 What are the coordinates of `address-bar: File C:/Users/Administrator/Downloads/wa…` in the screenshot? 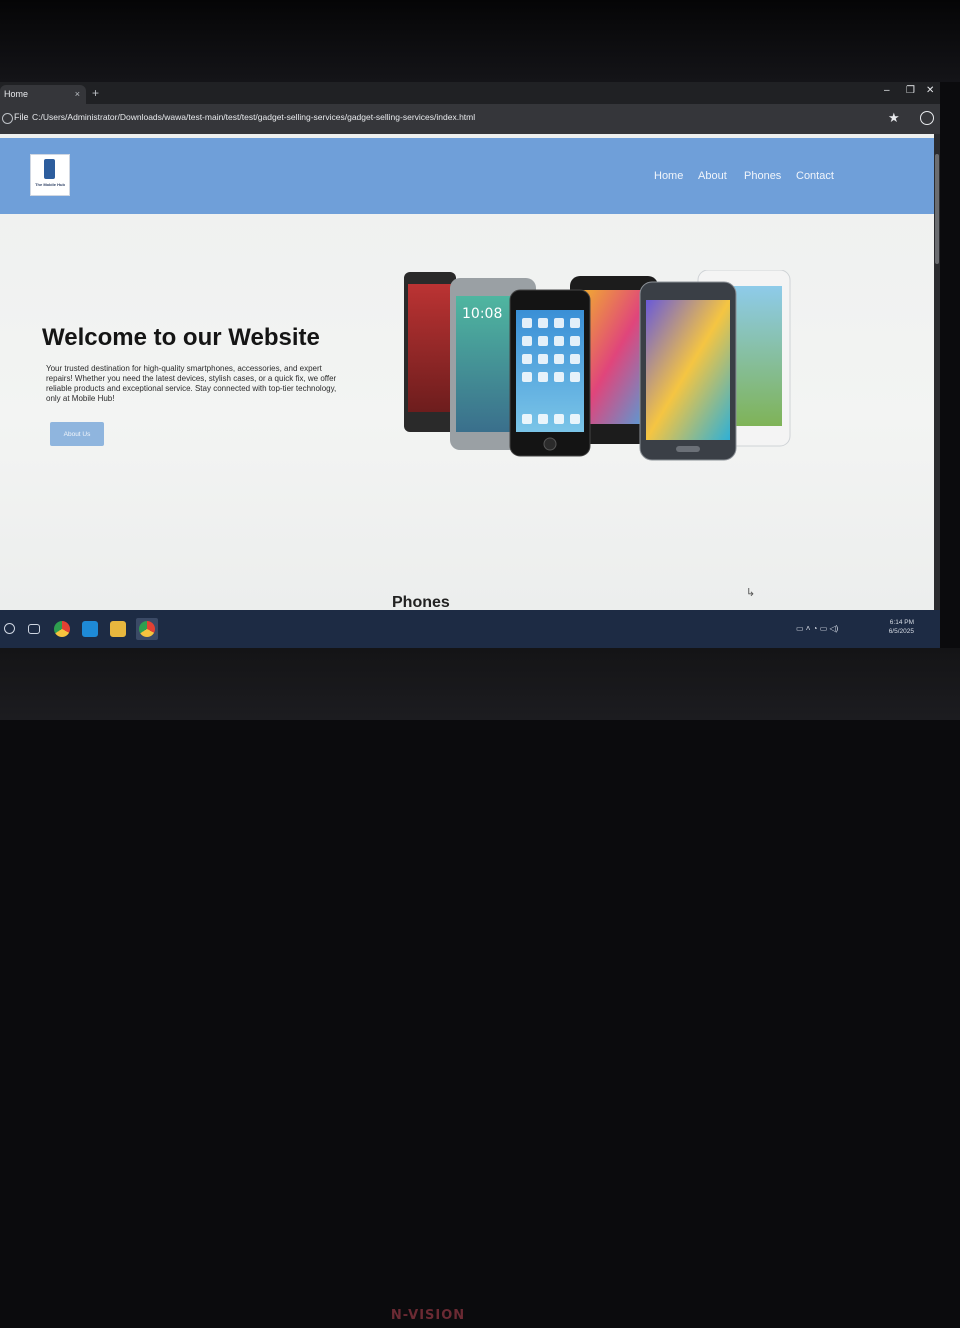 It's located at (470, 119).